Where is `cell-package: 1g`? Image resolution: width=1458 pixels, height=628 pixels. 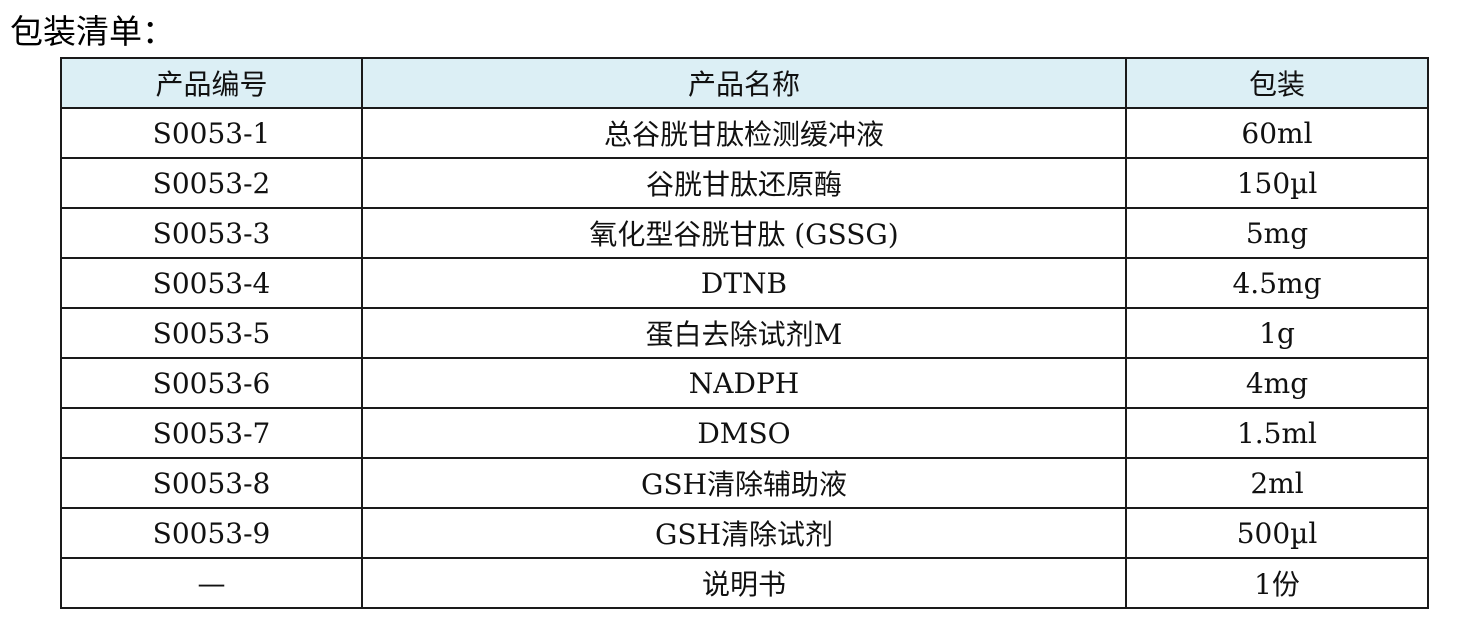
cell-package: 1g is located at coordinates (1277, 333).